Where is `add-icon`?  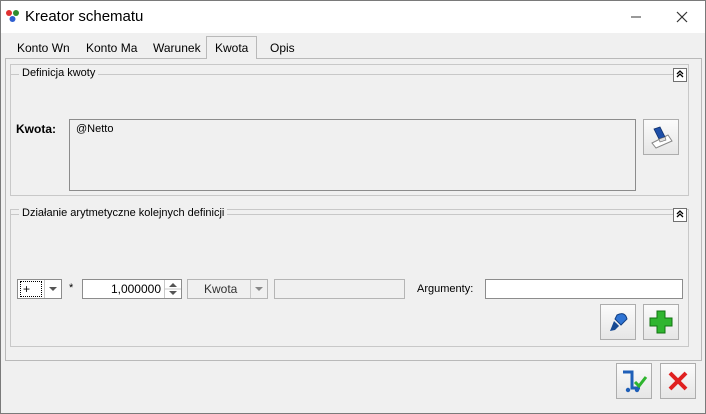
add-icon is located at coordinates (661, 322).